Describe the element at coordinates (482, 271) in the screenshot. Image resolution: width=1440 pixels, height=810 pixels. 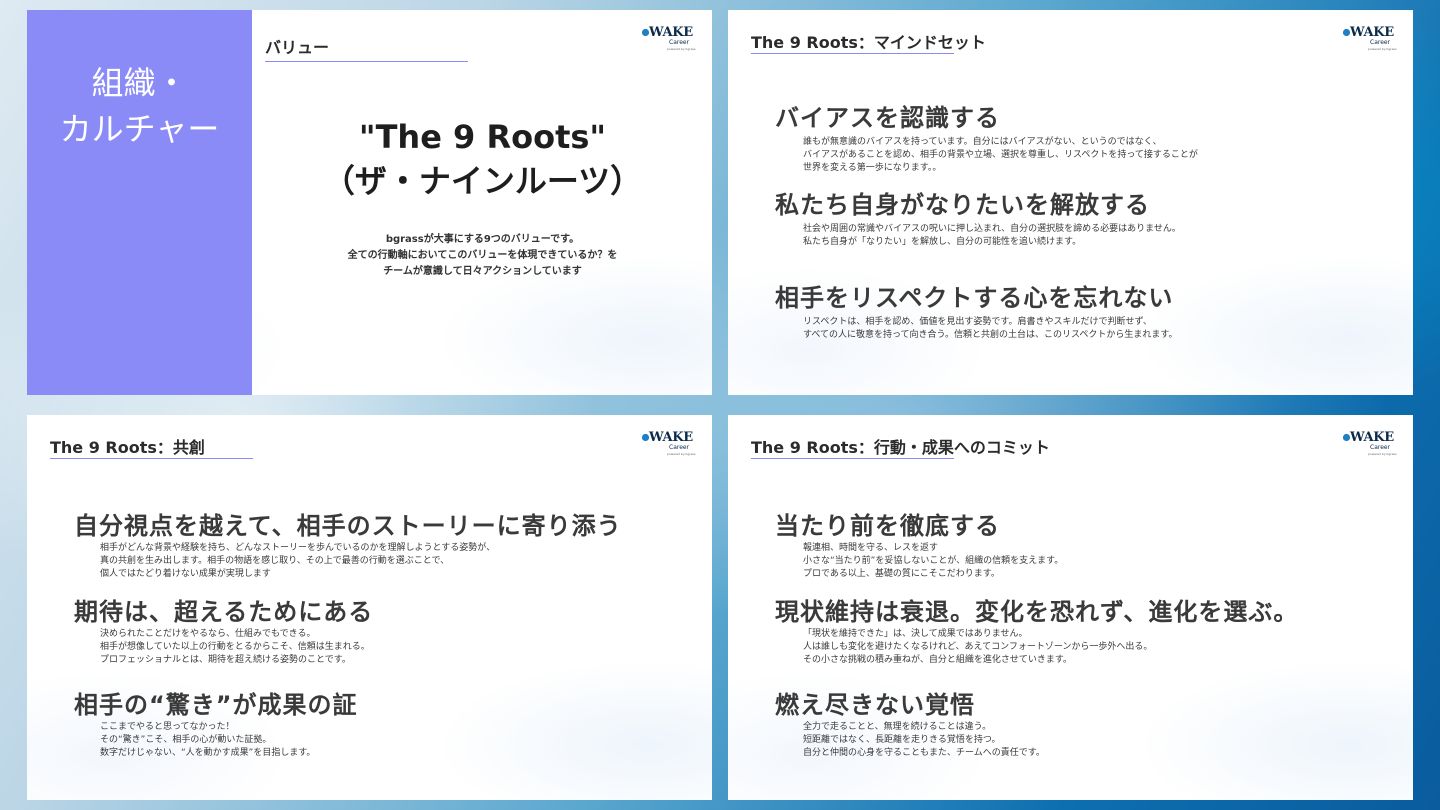
I see `intro-line: チームが意識して日々アクションしています` at that location.